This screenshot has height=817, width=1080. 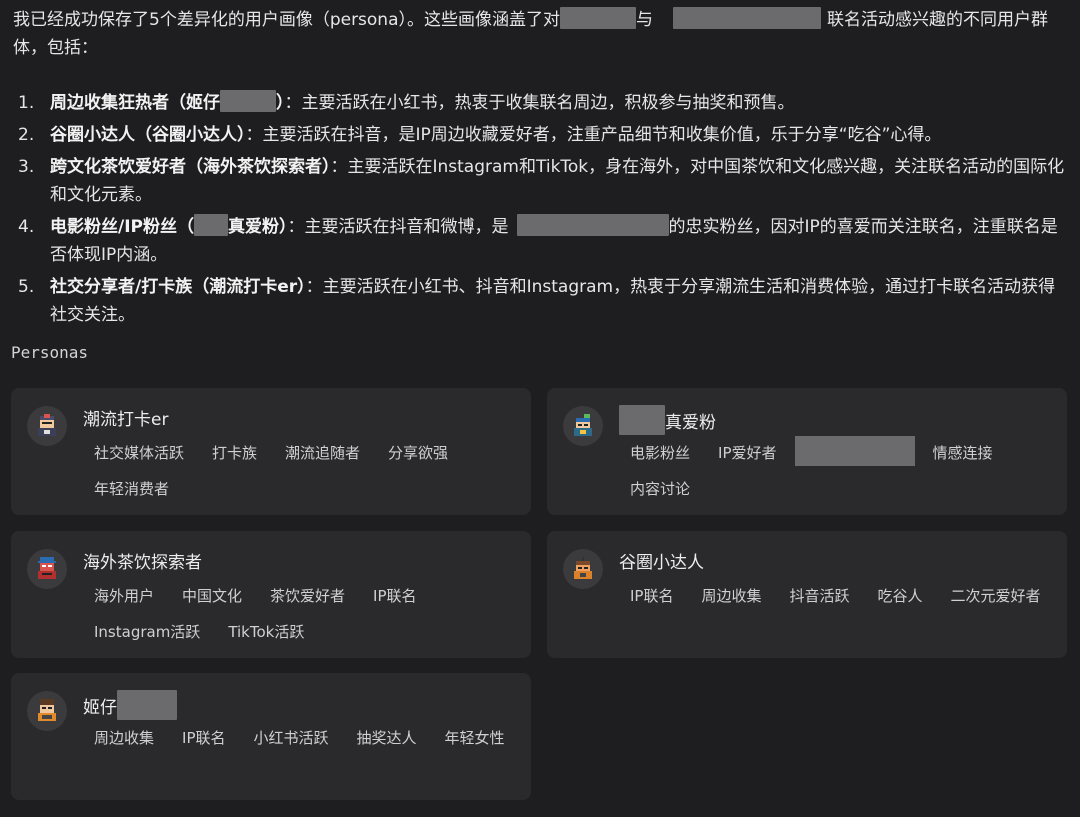 I want to click on tag-list: 周边收集 IP联名 小红书活跃 抽奖达人 年轻女性, so click(x=304, y=743).